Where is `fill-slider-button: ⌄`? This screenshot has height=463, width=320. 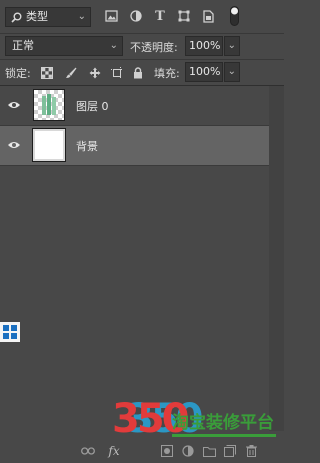 fill-slider-button: ⌄ is located at coordinates (232, 72).